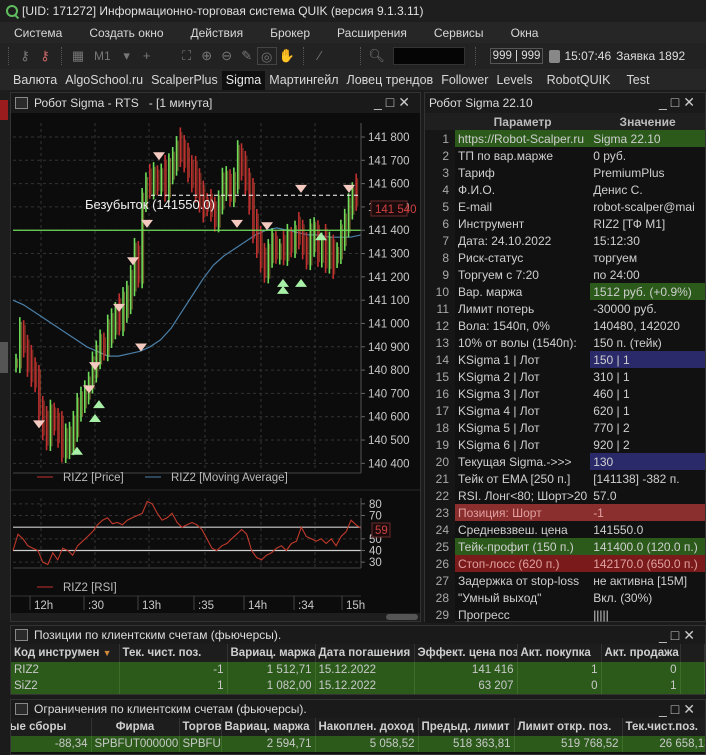 The width and height of the screenshot is (706, 755). What do you see at coordinates (25, 56) in the screenshot?
I see `connect-key-icon: ⚷` at bounding box center [25, 56].